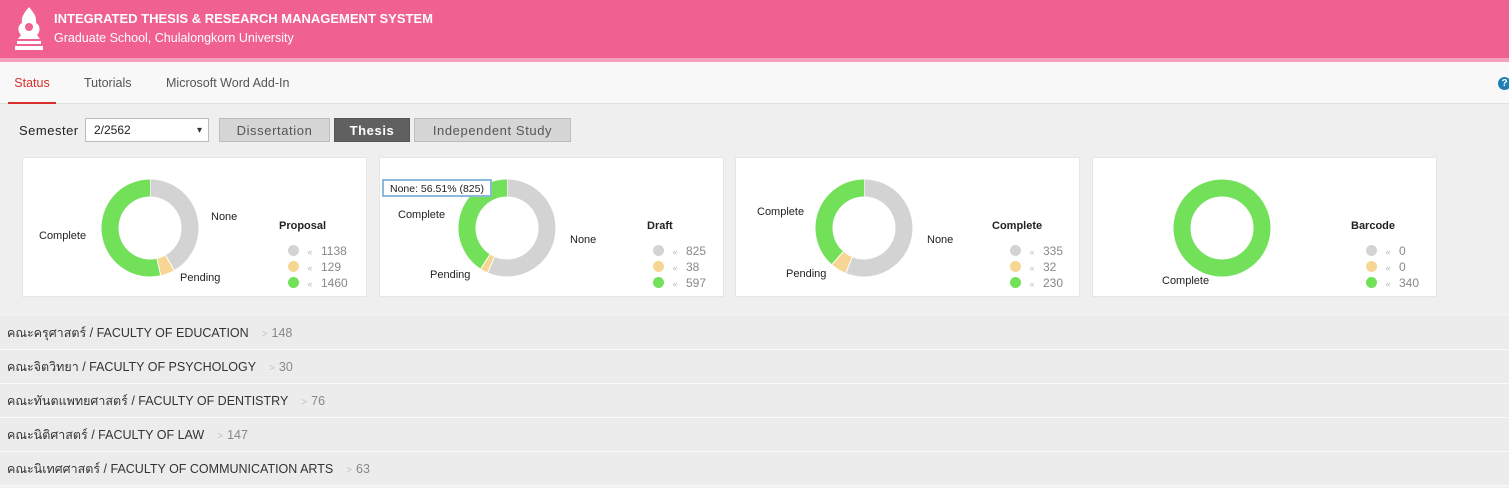 The height and width of the screenshot is (488, 1509). Describe the element at coordinates (318, 283) in the screenshot. I see `legend-row-complete: « 1460` at that location.